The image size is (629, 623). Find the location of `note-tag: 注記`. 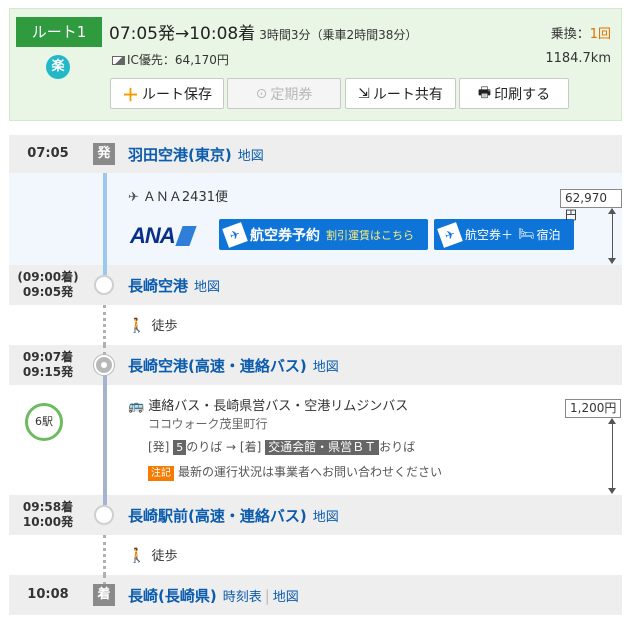

note-tag: 注記 is located at coordinates (161, 473).